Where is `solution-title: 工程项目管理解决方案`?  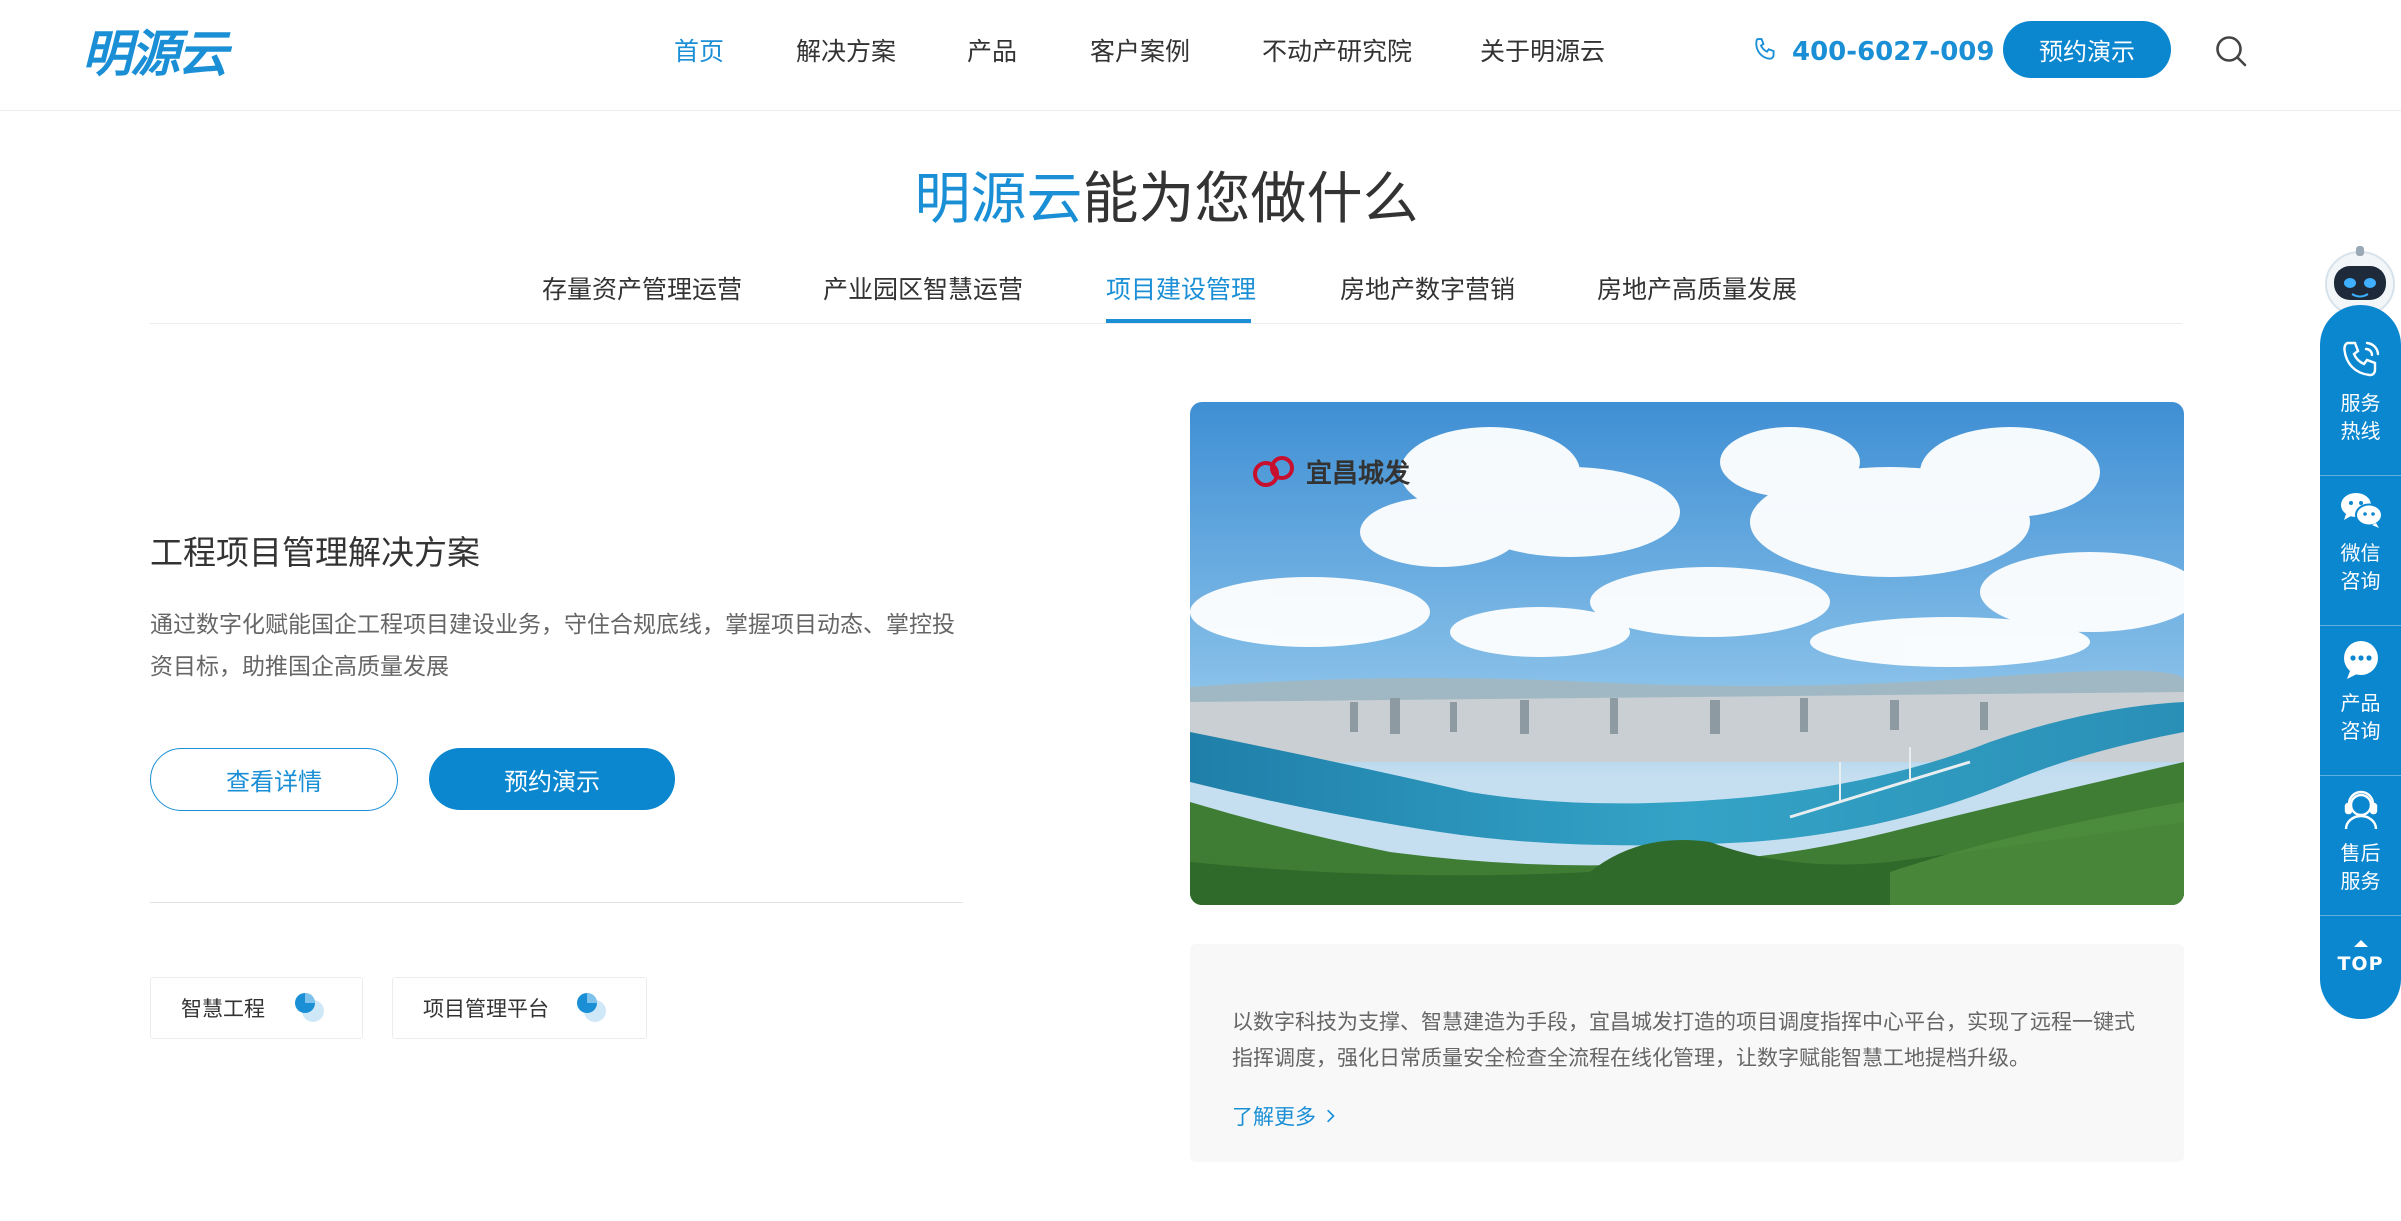
solution-title: 工程项目管理解决方案 is located at coordinates (315, 552).